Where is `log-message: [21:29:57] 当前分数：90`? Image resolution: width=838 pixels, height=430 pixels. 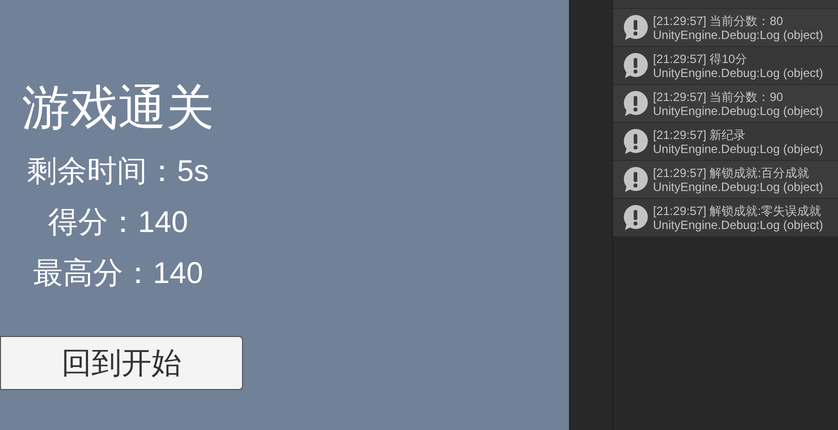 log-message: [21:29:57] 当前分数：90 is located at coordinates (718, 97).